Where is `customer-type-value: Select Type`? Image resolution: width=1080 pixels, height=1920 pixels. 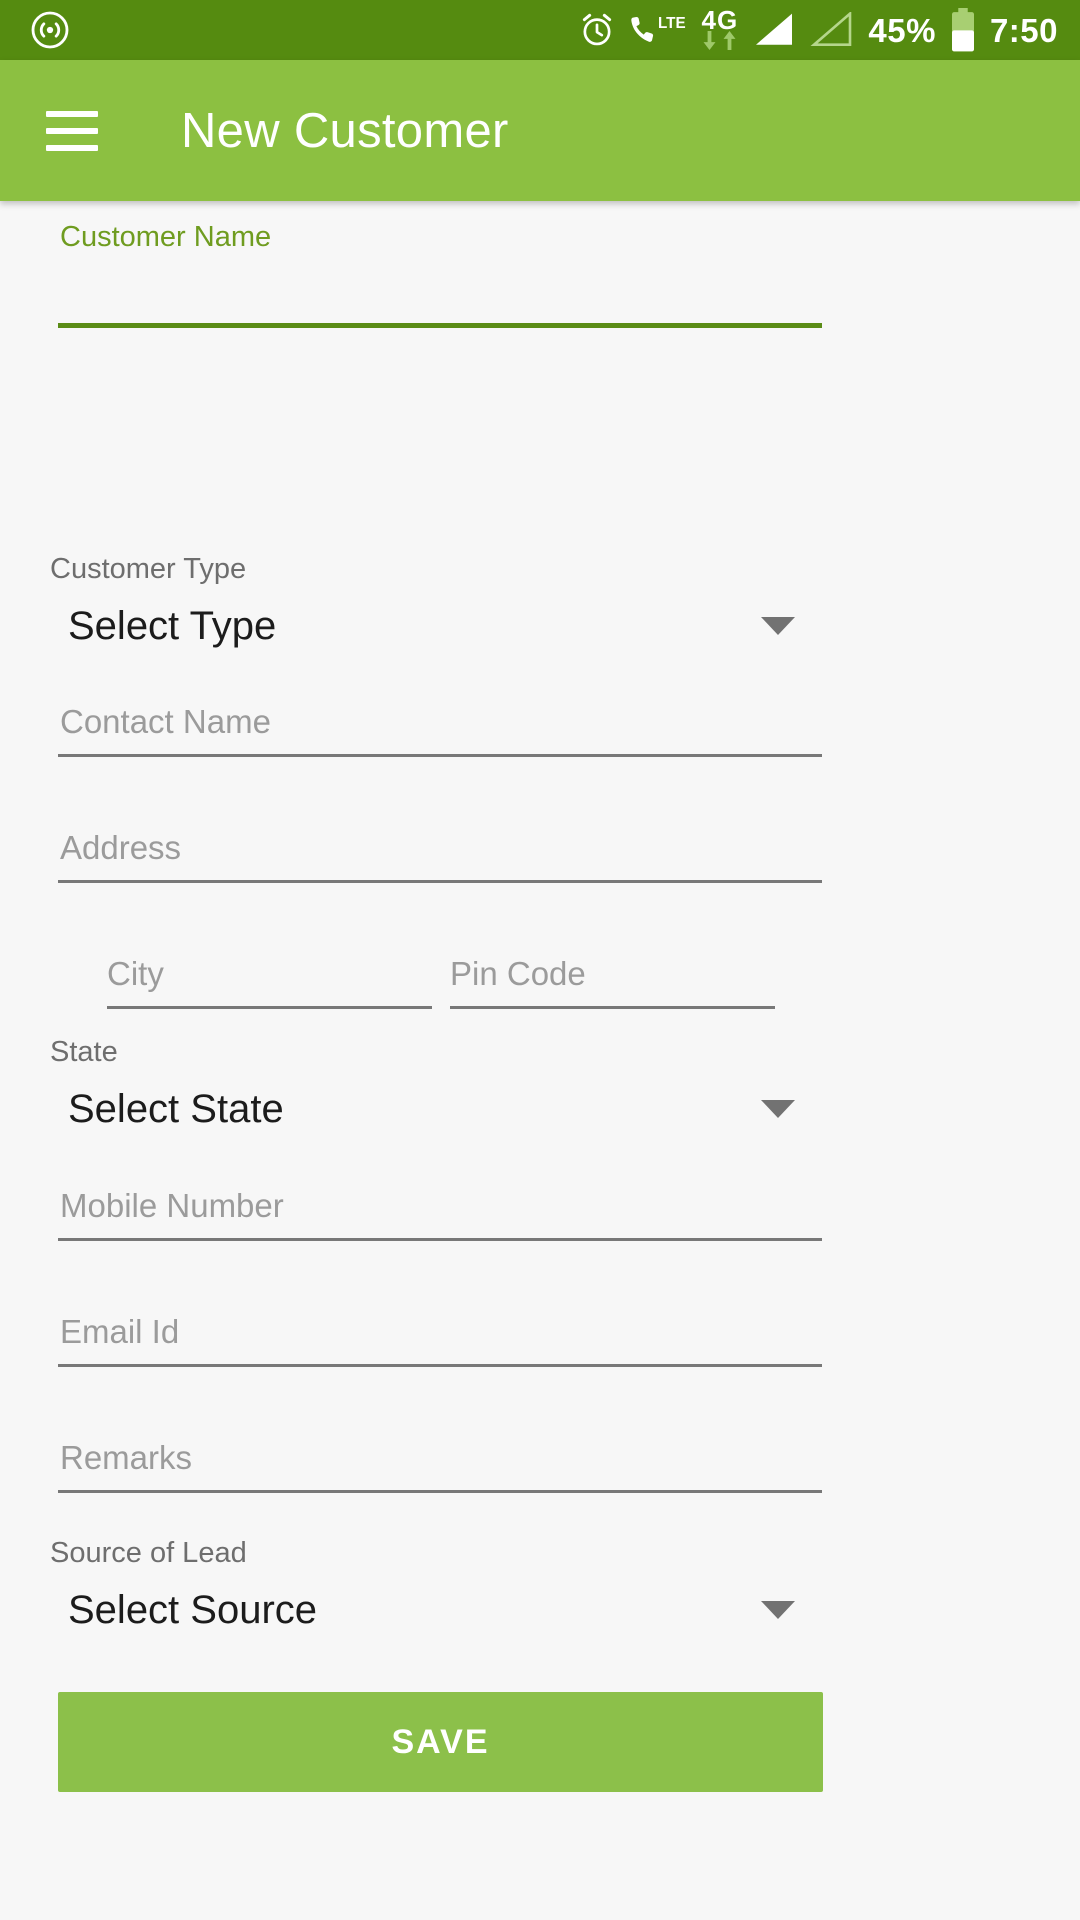 customer-type-value: Select Type is located at coordinates (540, 626).